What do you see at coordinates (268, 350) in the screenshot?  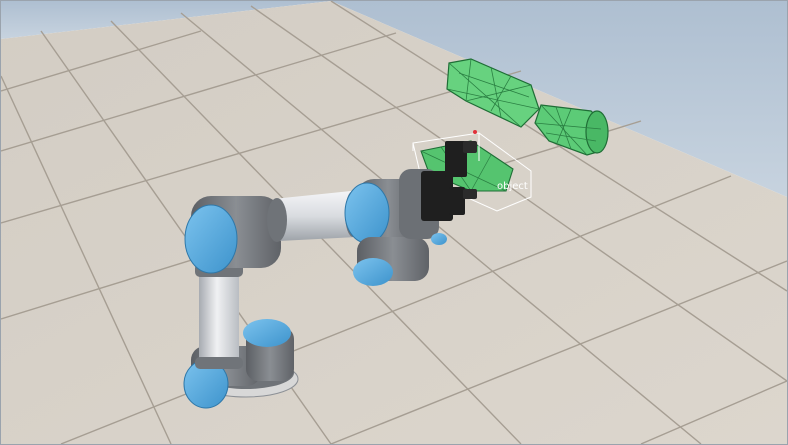 I see `robot-joint-shoulder` at bounding box center [268, 350].